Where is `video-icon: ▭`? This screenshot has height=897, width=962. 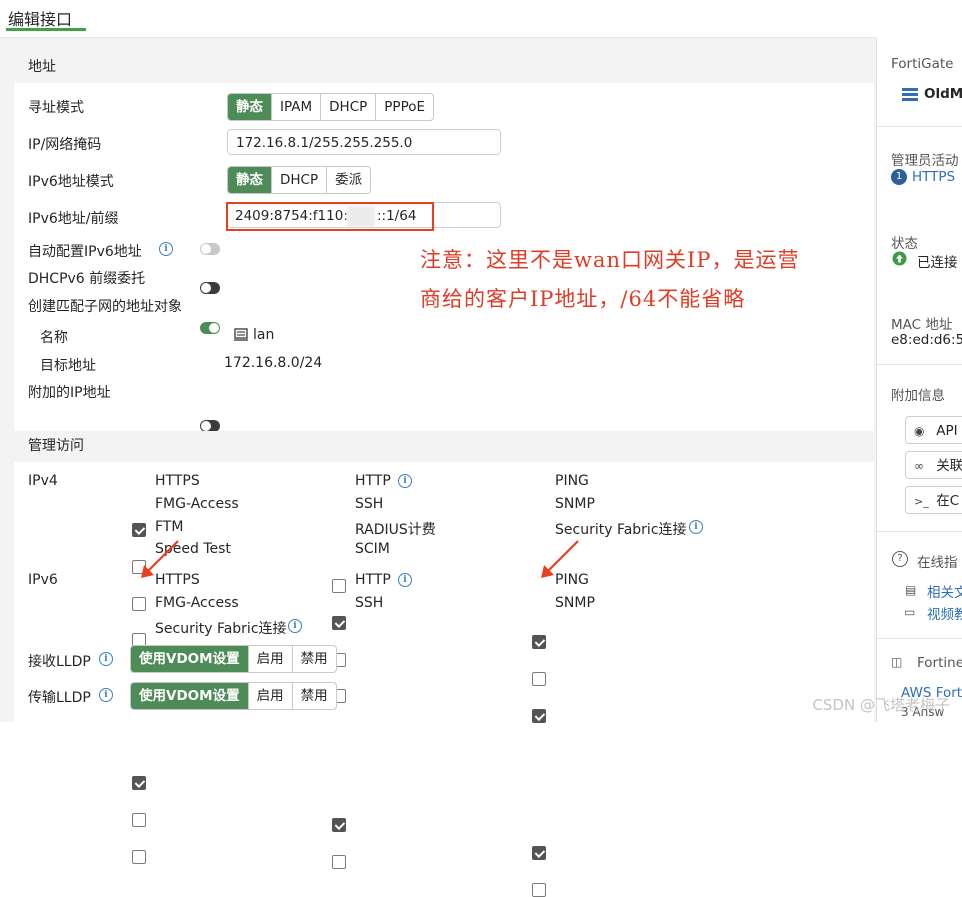
video-icon: ▭ is located at coordinates (910, 612).